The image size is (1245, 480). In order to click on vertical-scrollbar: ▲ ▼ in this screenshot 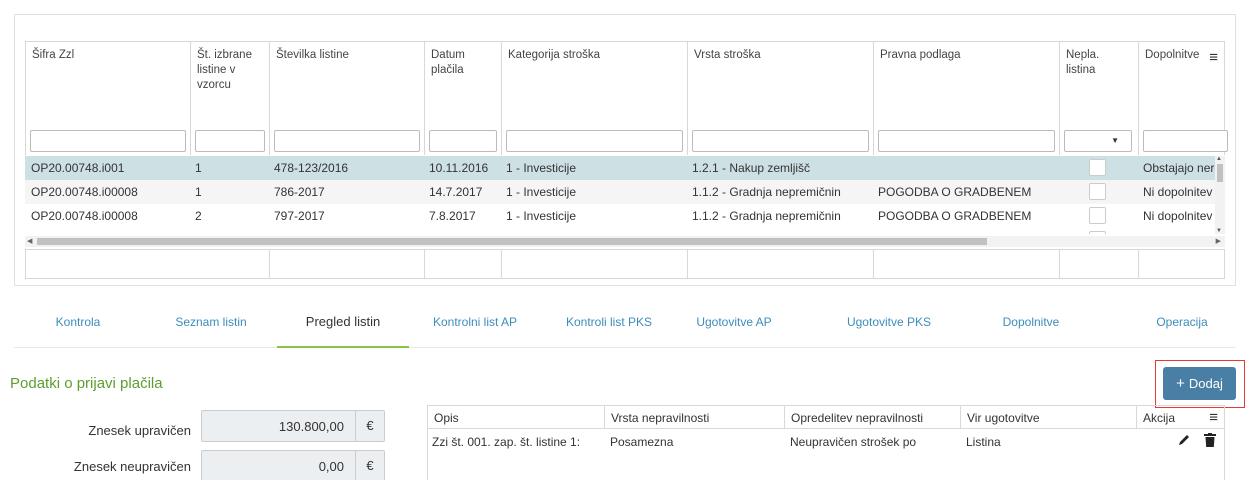, I will do `click(1220, 195)`.